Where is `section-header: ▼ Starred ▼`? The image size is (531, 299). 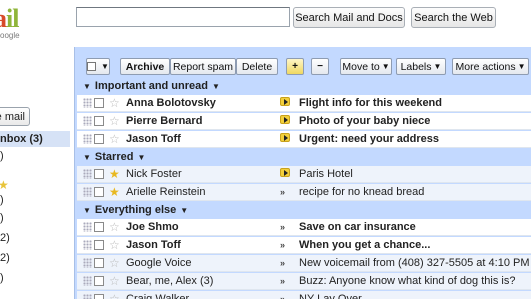 section-header: ▼ Starred ▼ is located at coordinates (304, 157).